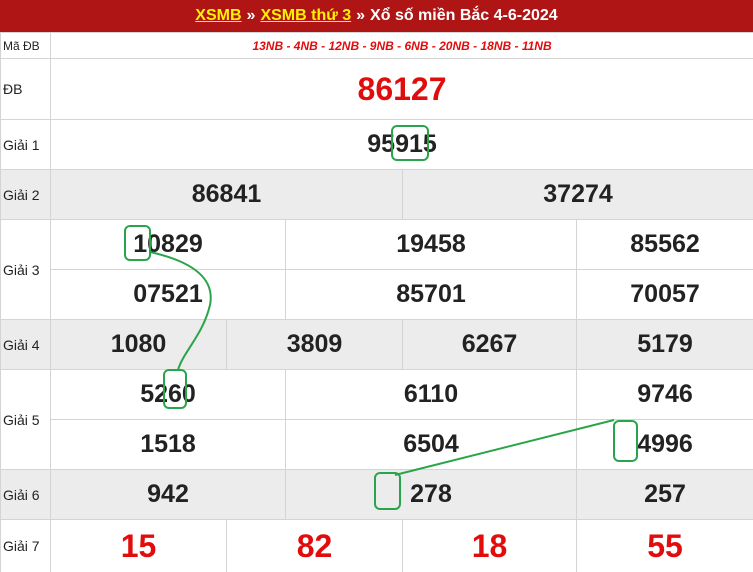 The image size is (753, 572). Describe the element at coordinates (25, 144) in the screenshot. I see `g1-label: Giải 1` at that location.